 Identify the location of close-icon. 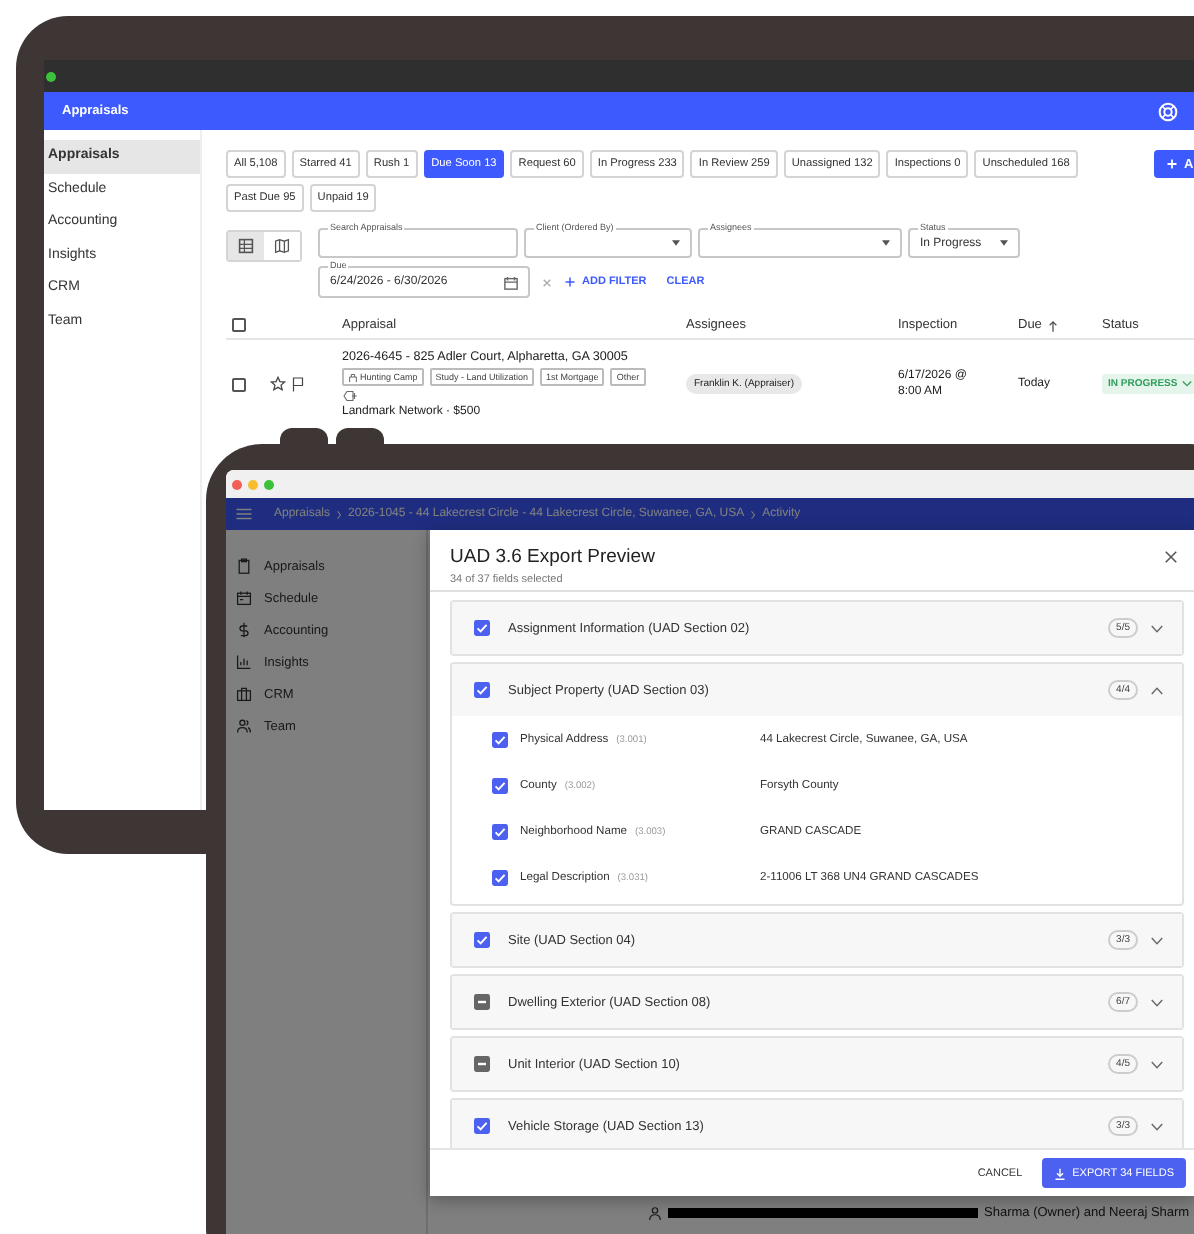
(1171, 557).